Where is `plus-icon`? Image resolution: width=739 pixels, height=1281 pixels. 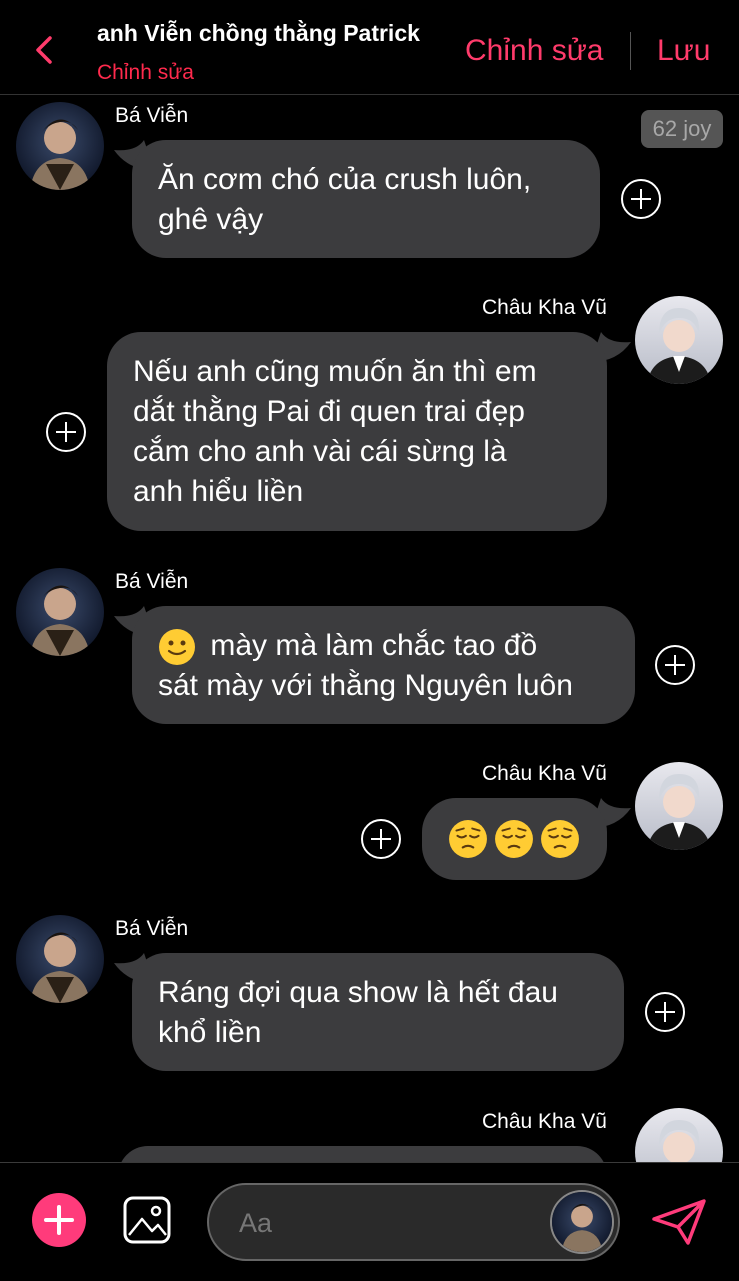
plus-icon is located at coordinates (59, 1220).